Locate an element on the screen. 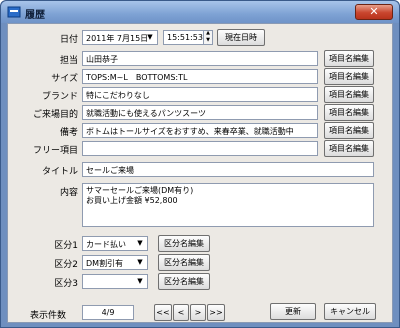 This screenshot has width=400, height=328. category-3-select: ▼ is located at coordinates (115, 281).